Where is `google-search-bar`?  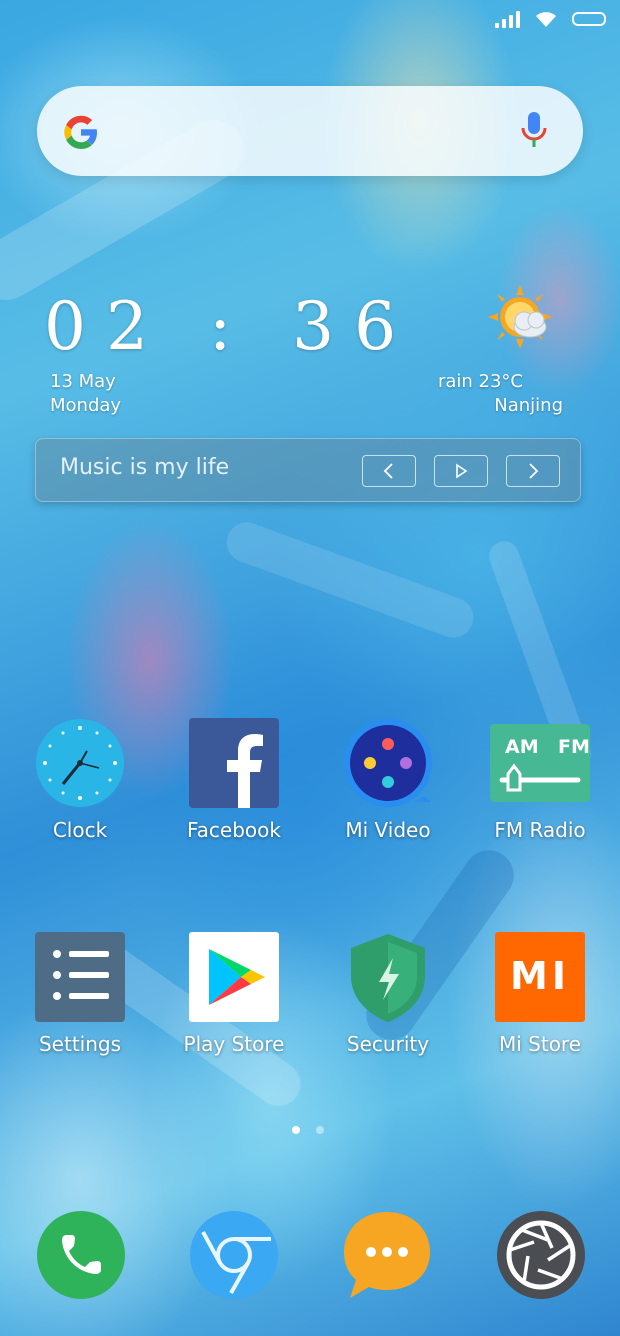
google-search-bar is located at coordinates (310, 131).